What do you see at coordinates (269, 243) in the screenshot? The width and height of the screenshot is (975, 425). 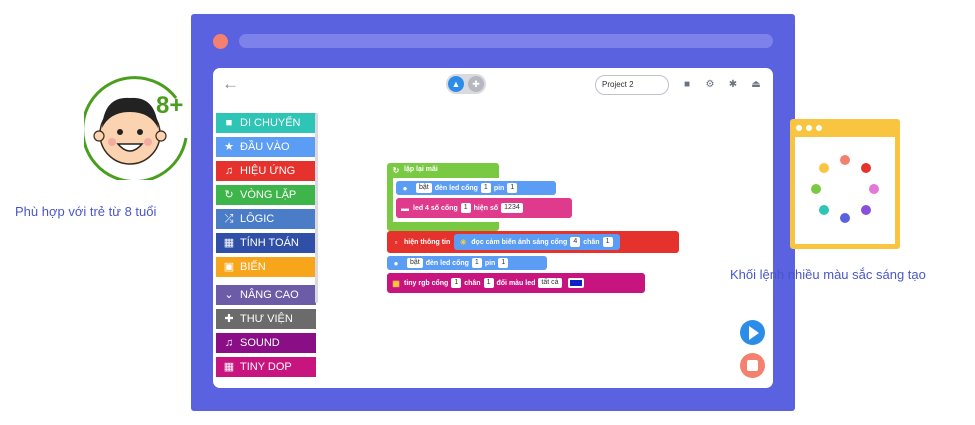 I see `category-label: TÍNH TOÁN` at bounding box center [269, 243].